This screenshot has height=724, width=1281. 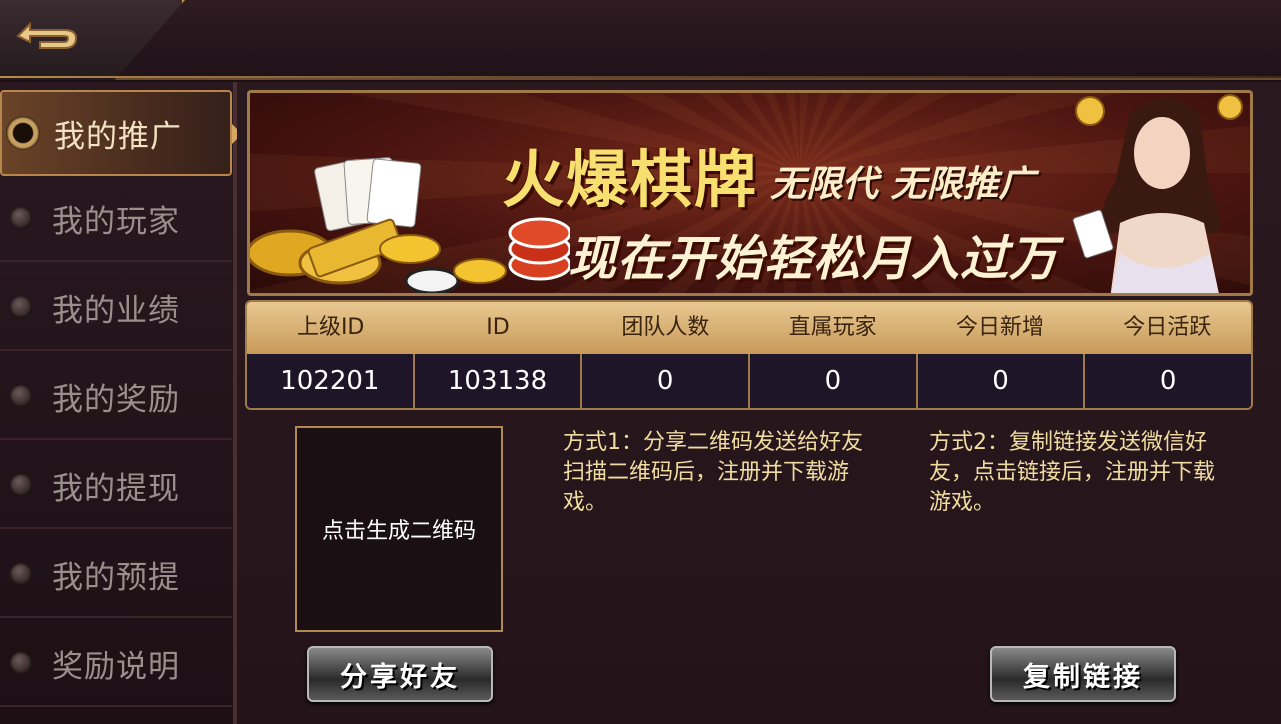 I want to click on banner-subtitle: 无限代 无限推广, so click(x=902, y=184).